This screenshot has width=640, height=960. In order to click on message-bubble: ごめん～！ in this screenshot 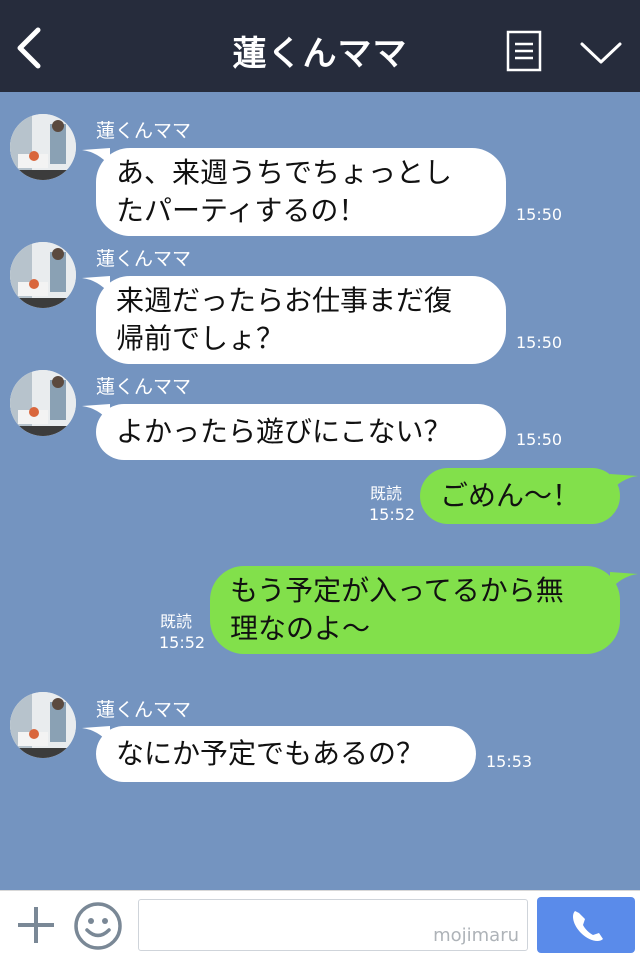, I will do `click(520, 496)`.